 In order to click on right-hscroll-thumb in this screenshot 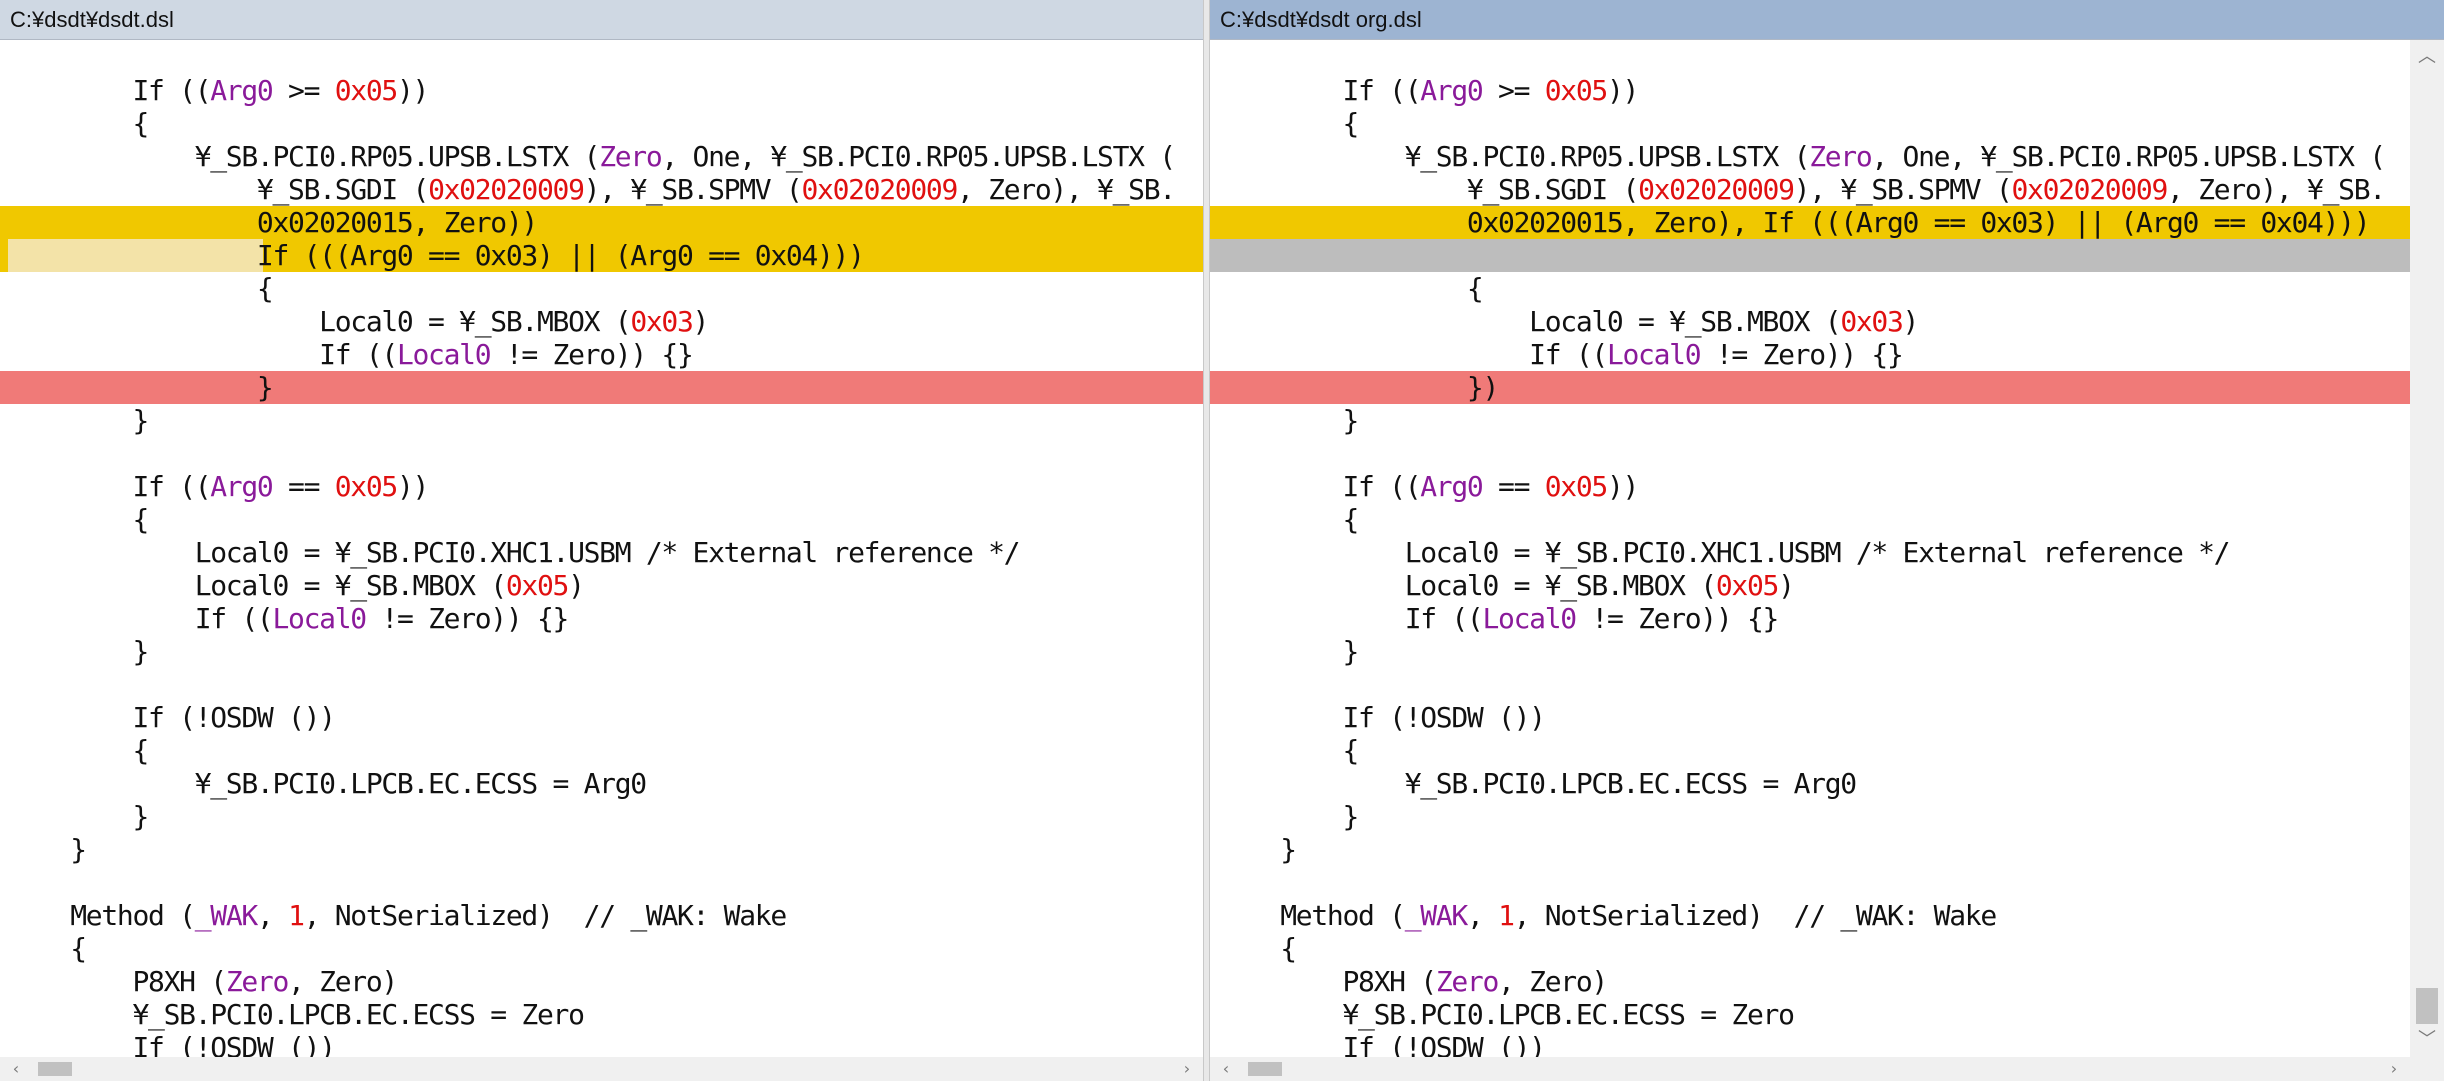, I will do `click(1265, 1069)`.